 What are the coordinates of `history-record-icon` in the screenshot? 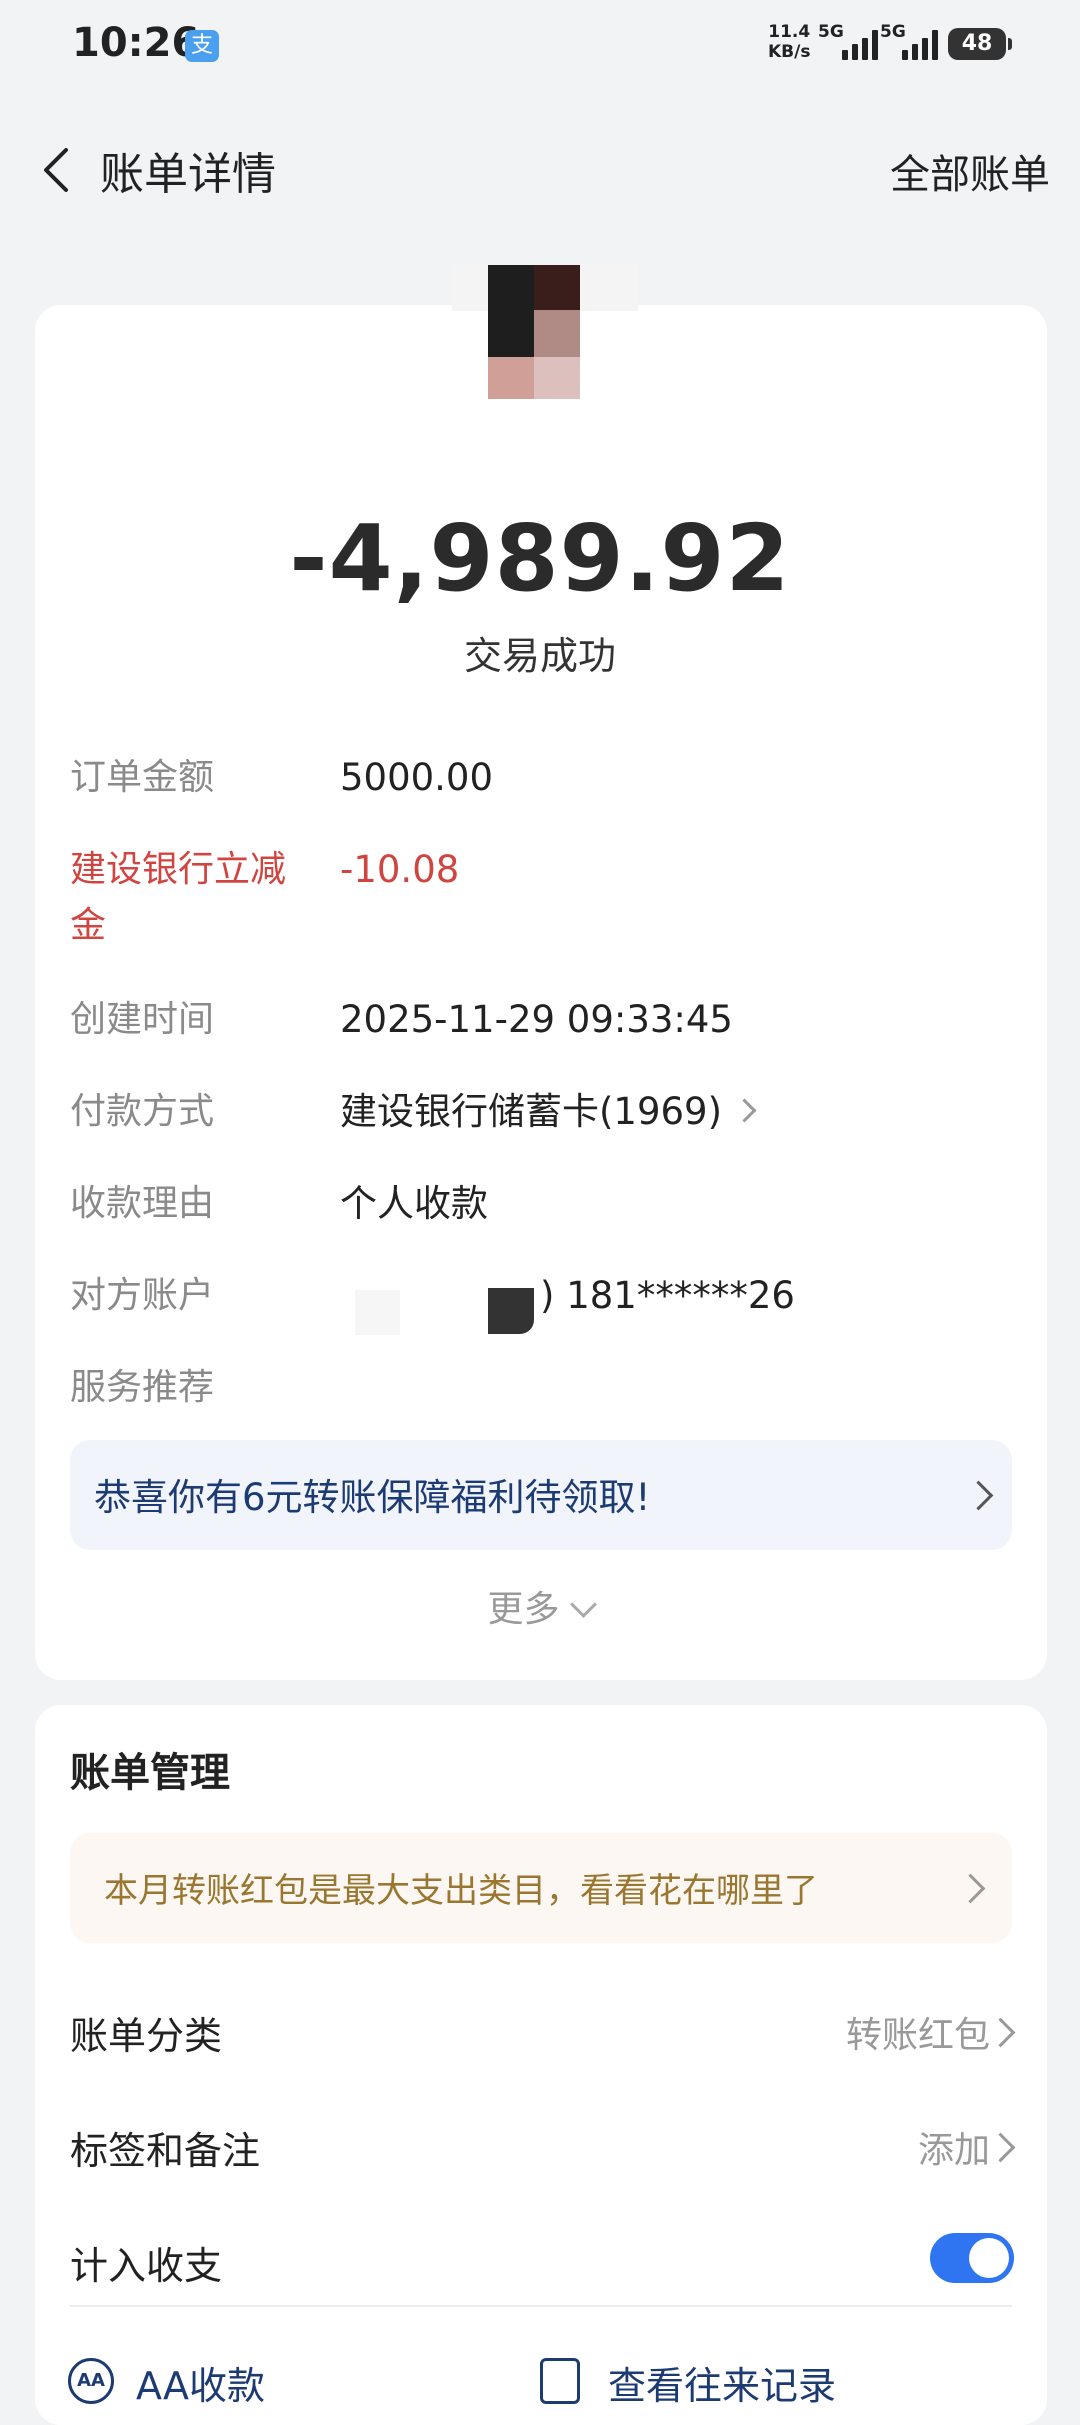 It's located at (560, 2381).